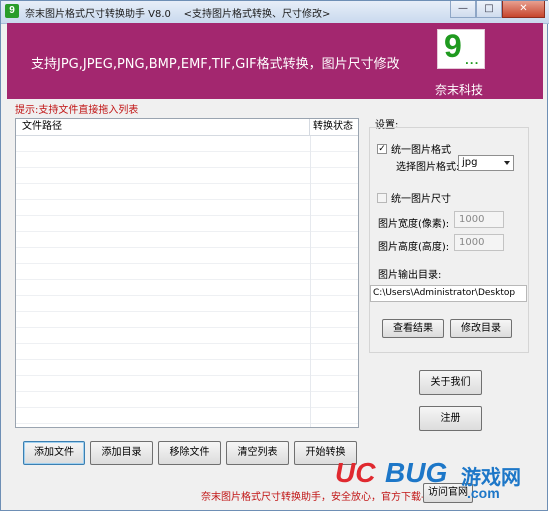 This screenshot has height=513, width=550. What do you see at coordinates (481, 328) in the screenshot?
I see `change-dir-button: 修改目录` at bounding box center [481, 328].